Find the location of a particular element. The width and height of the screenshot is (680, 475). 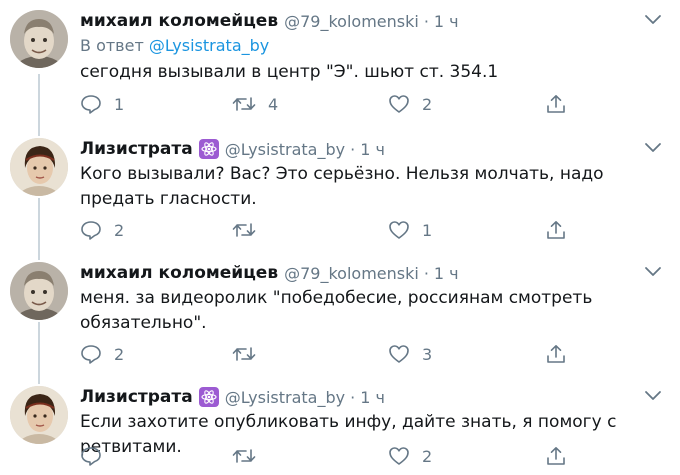

retweet-button: 4 is located at coordinates (255, 104).